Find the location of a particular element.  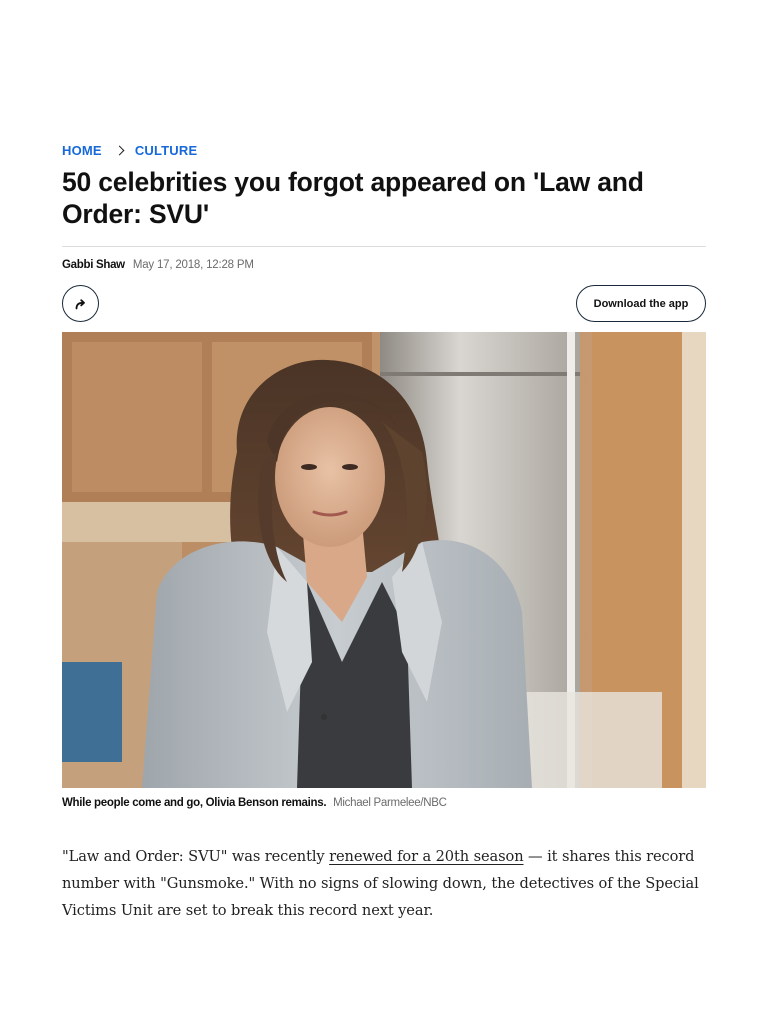

share-arrow-icon is located at coordinates (80, 303).